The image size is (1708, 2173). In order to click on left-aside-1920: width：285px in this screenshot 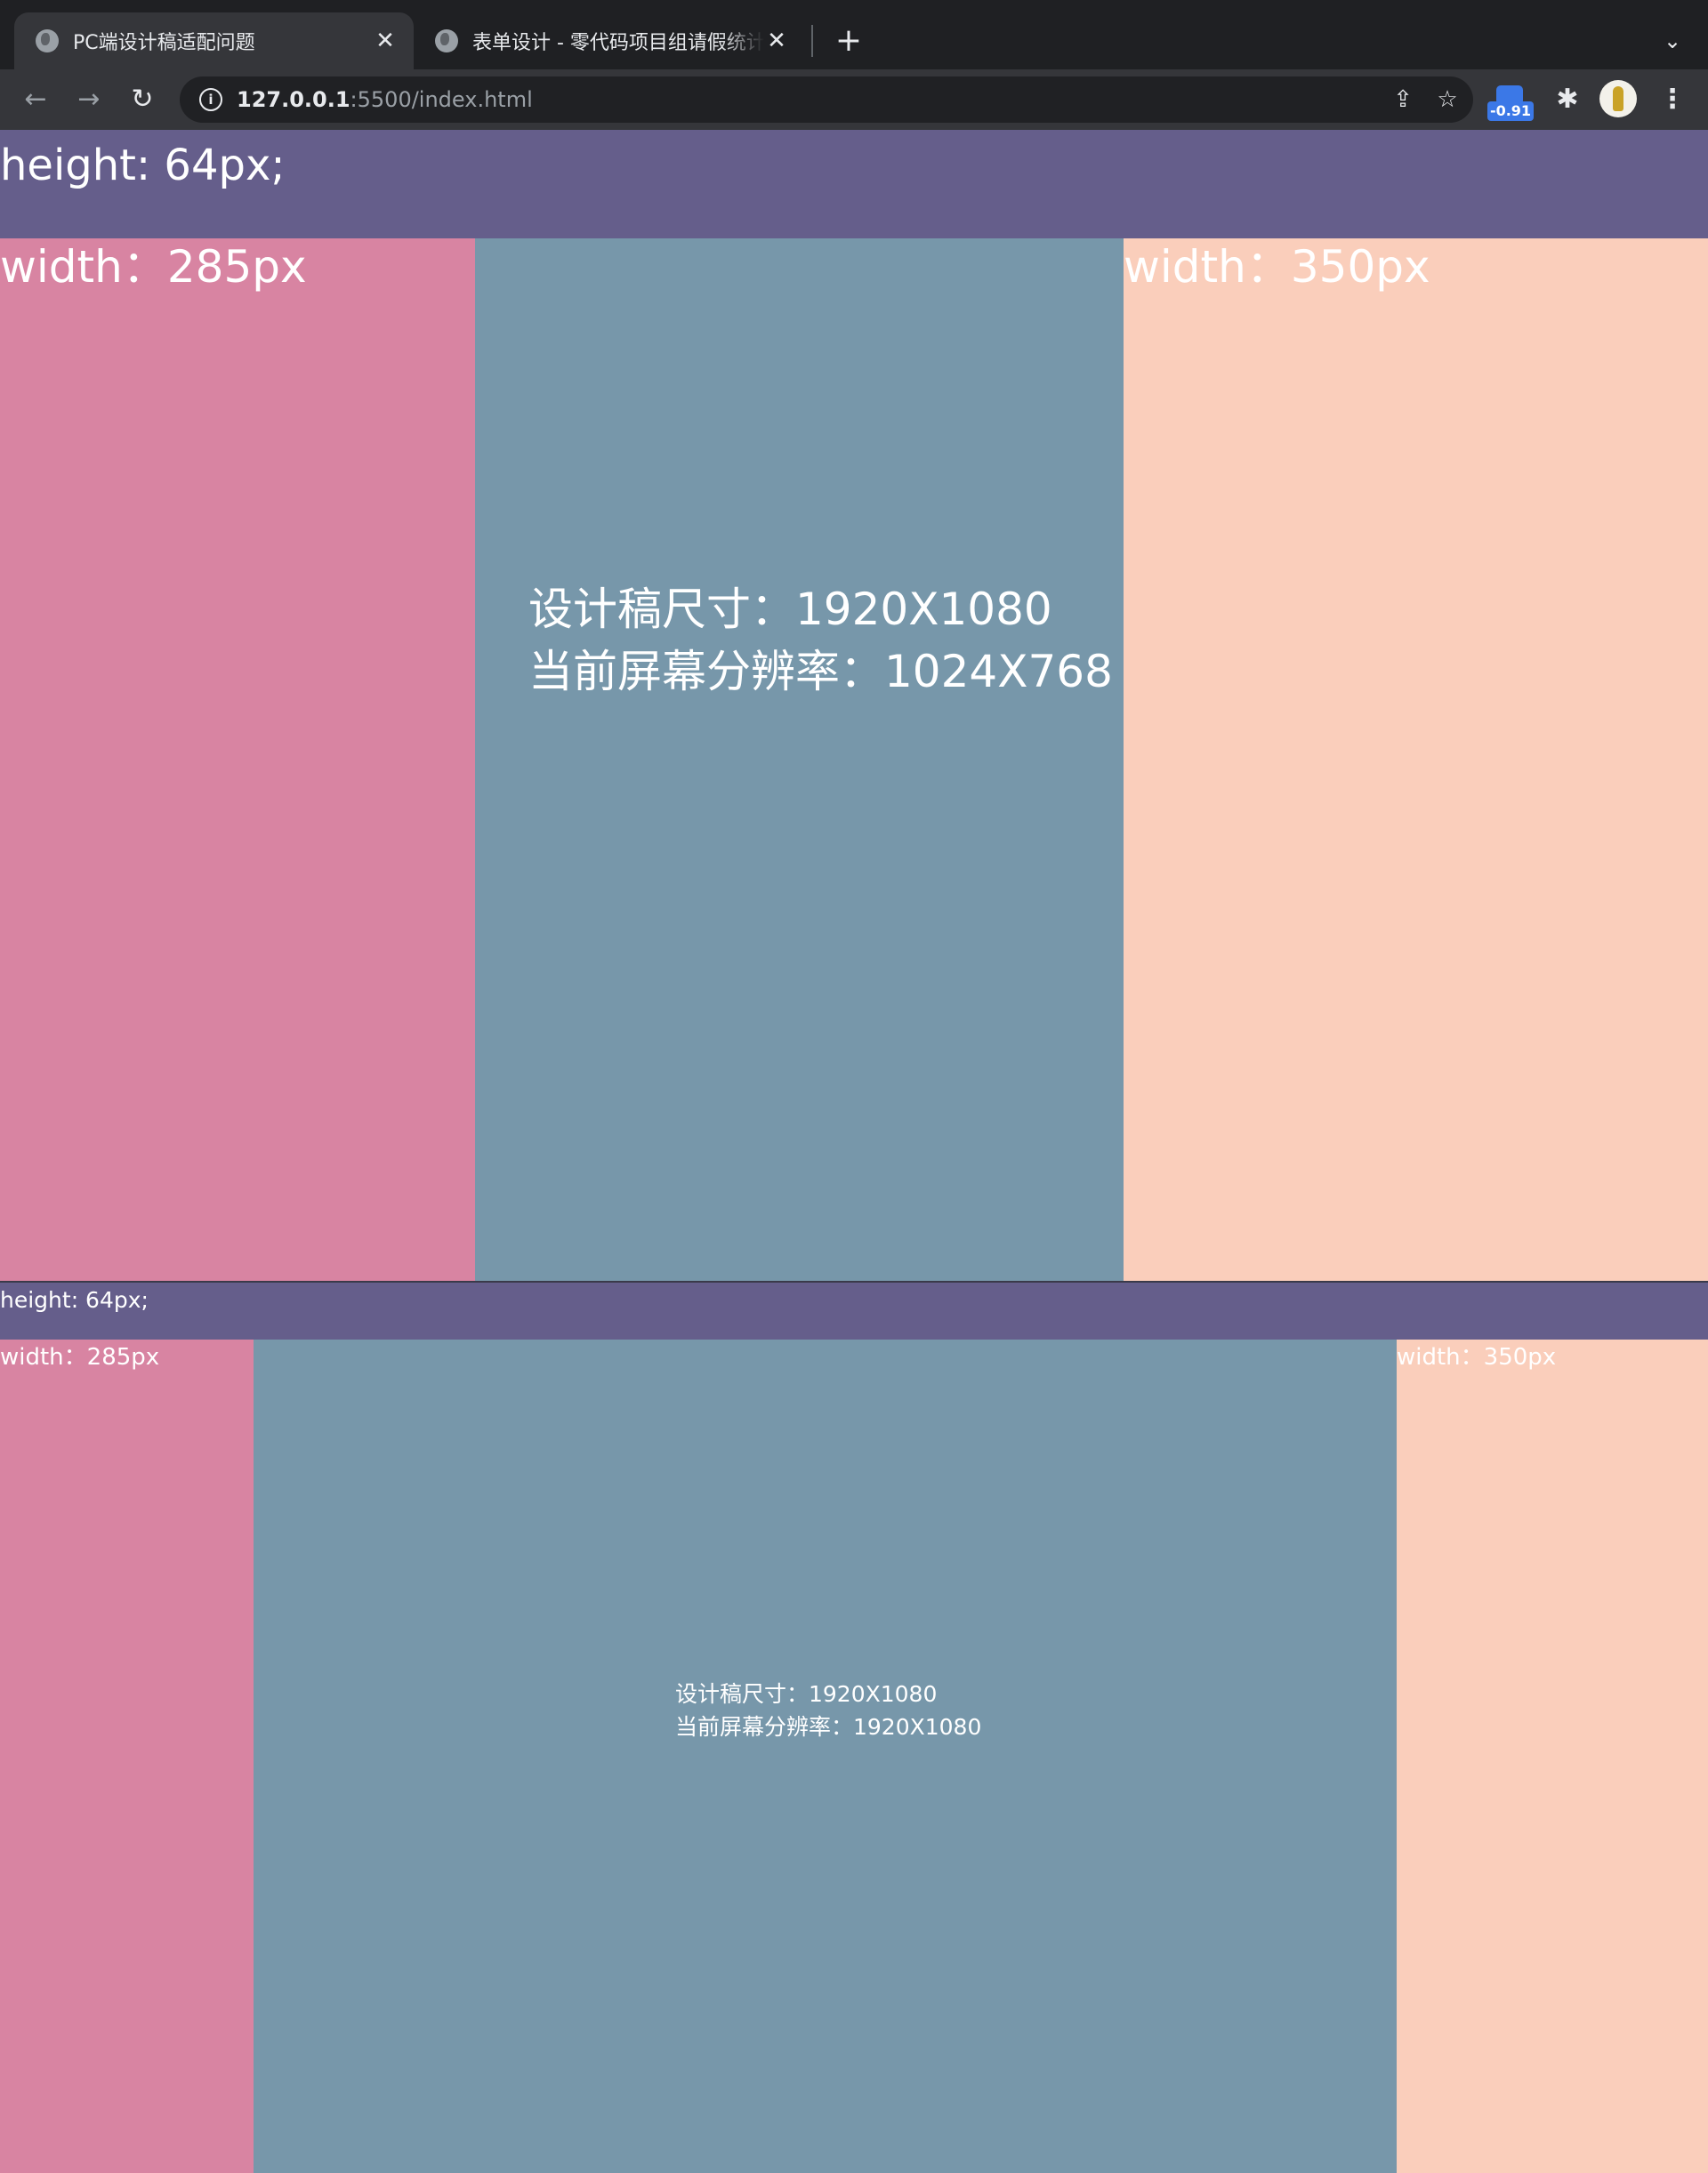, I will do `click(127, 1756)`.